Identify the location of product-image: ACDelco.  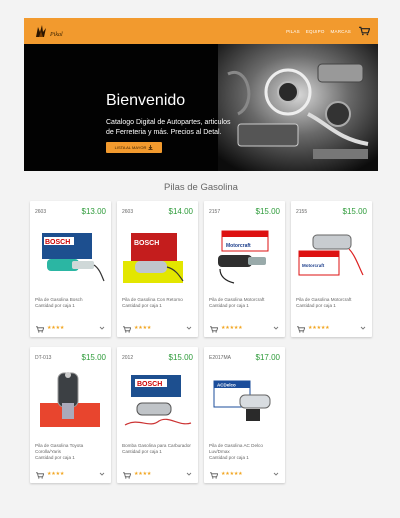
(242, 400).